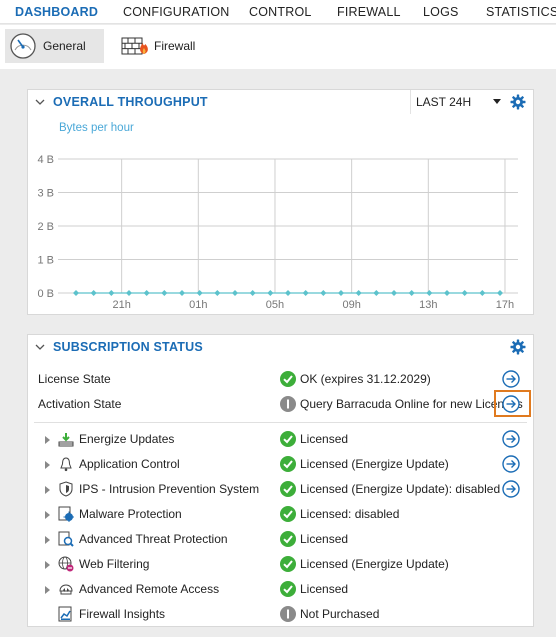 This screenshot has height=637, width=556. I want to click on y-tick-label: 1 B, so click(45, 261).